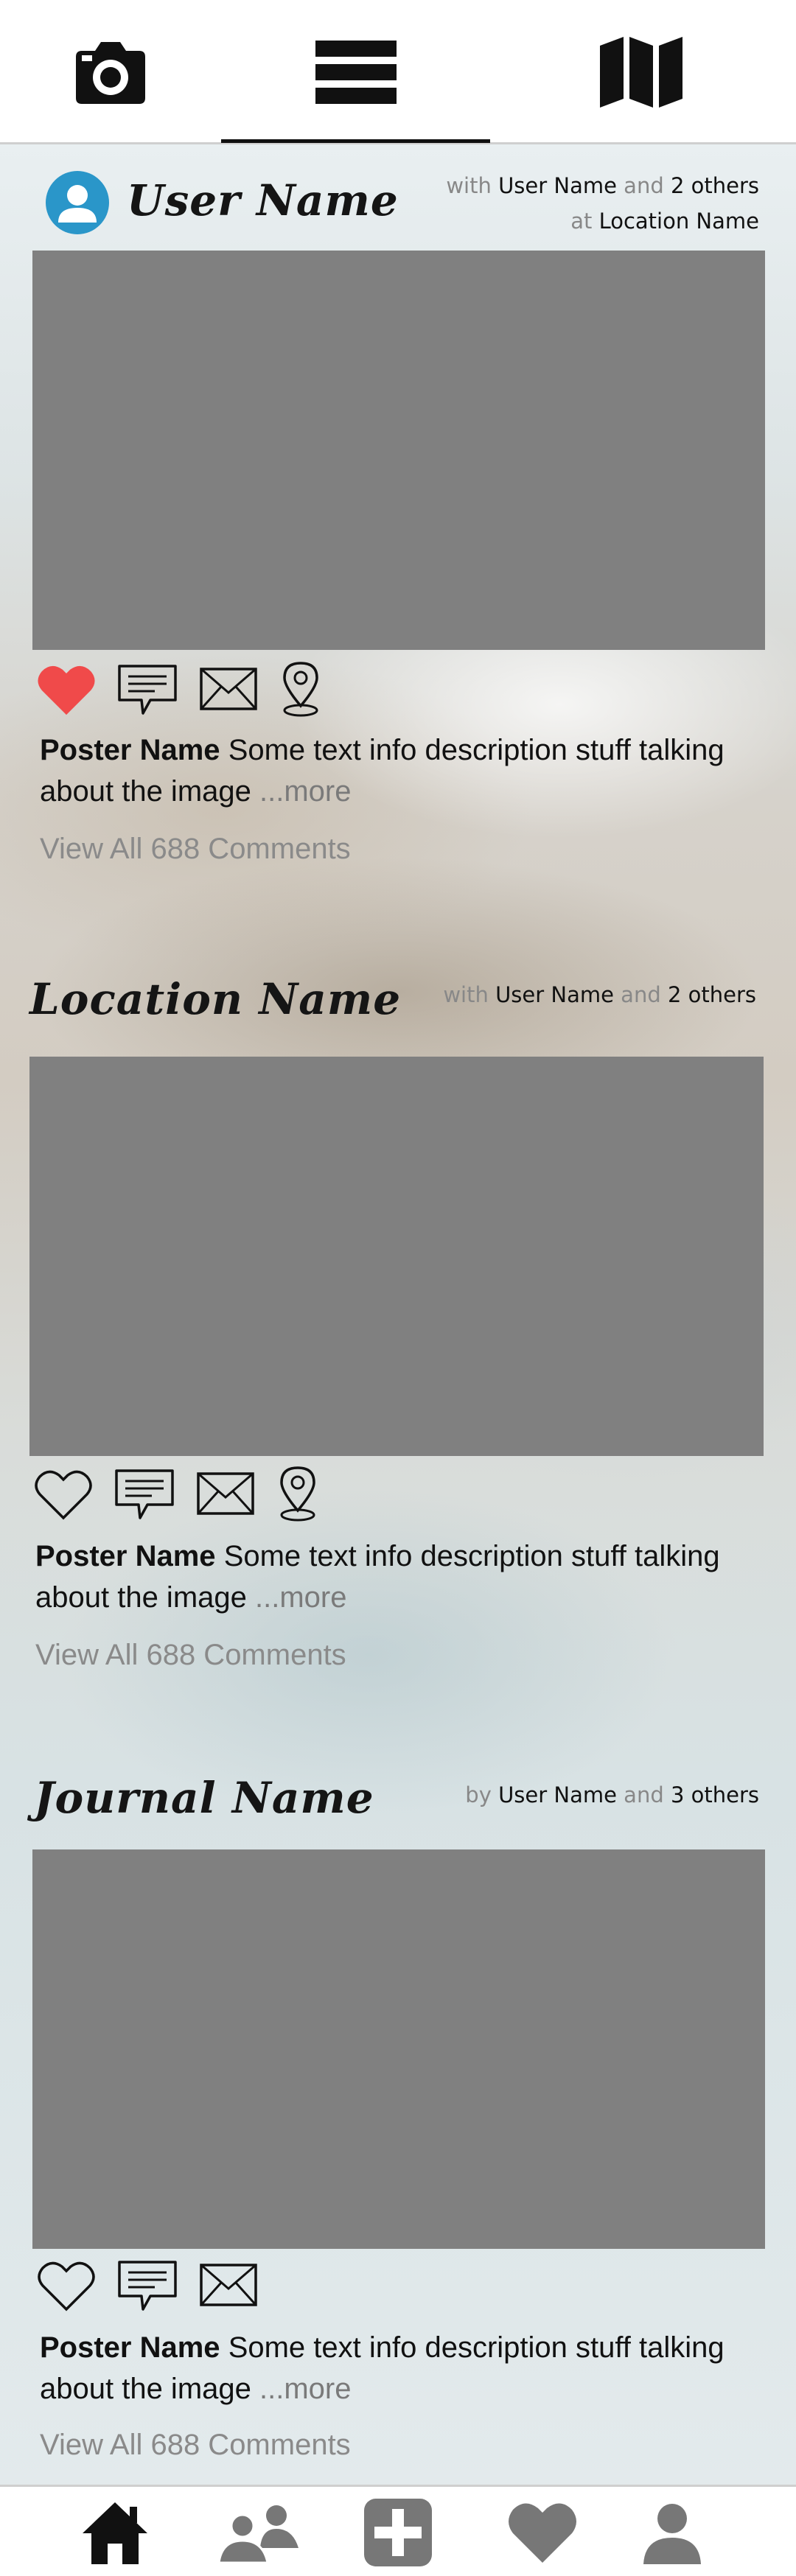 Image resolution: width=796 pixels, height=2576 pixels. I want to click on tab-map, so click(641, 72).